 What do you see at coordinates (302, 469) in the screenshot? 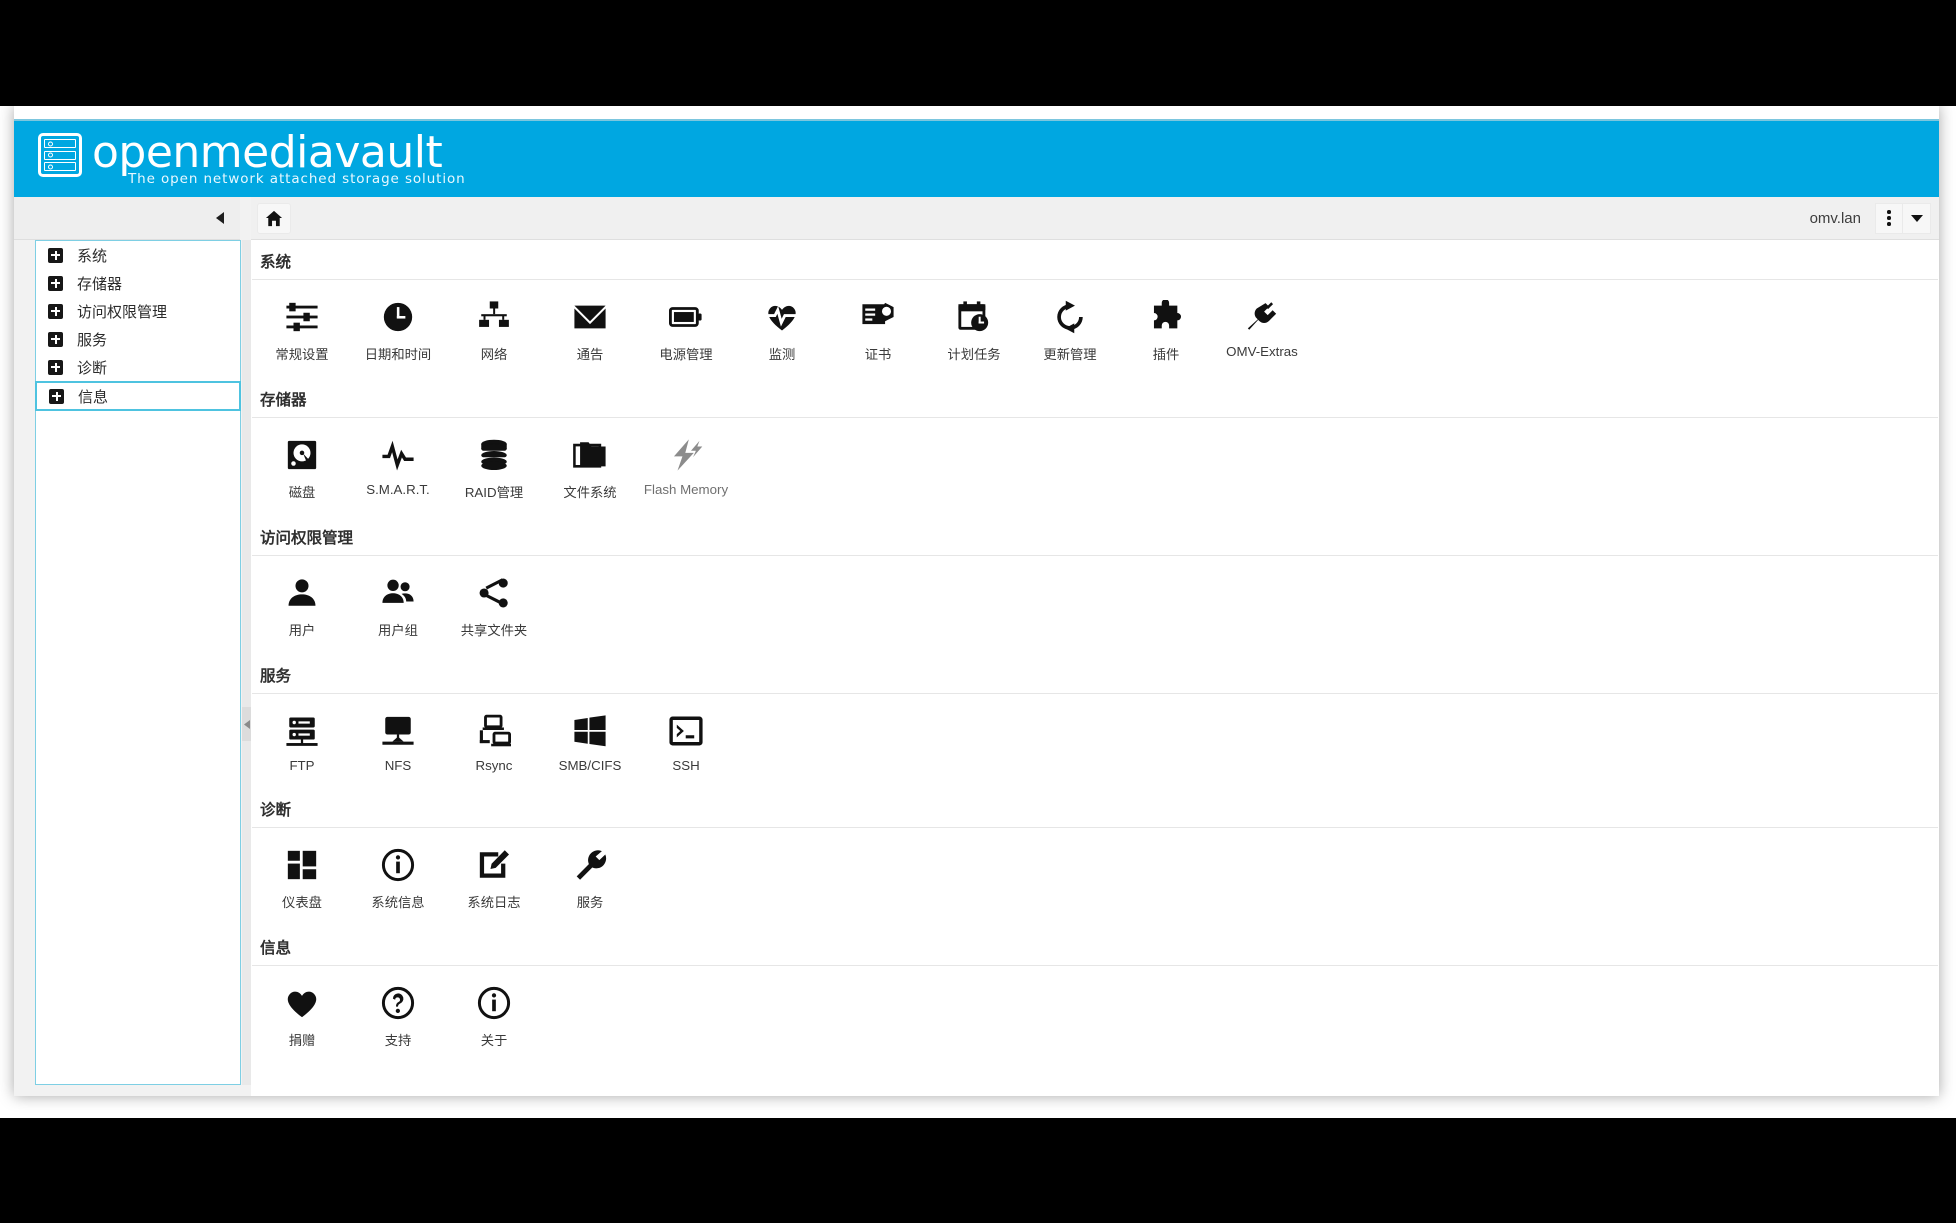
I see `tile-hard-disk: 磁盘` at bounding box center [302, 469].